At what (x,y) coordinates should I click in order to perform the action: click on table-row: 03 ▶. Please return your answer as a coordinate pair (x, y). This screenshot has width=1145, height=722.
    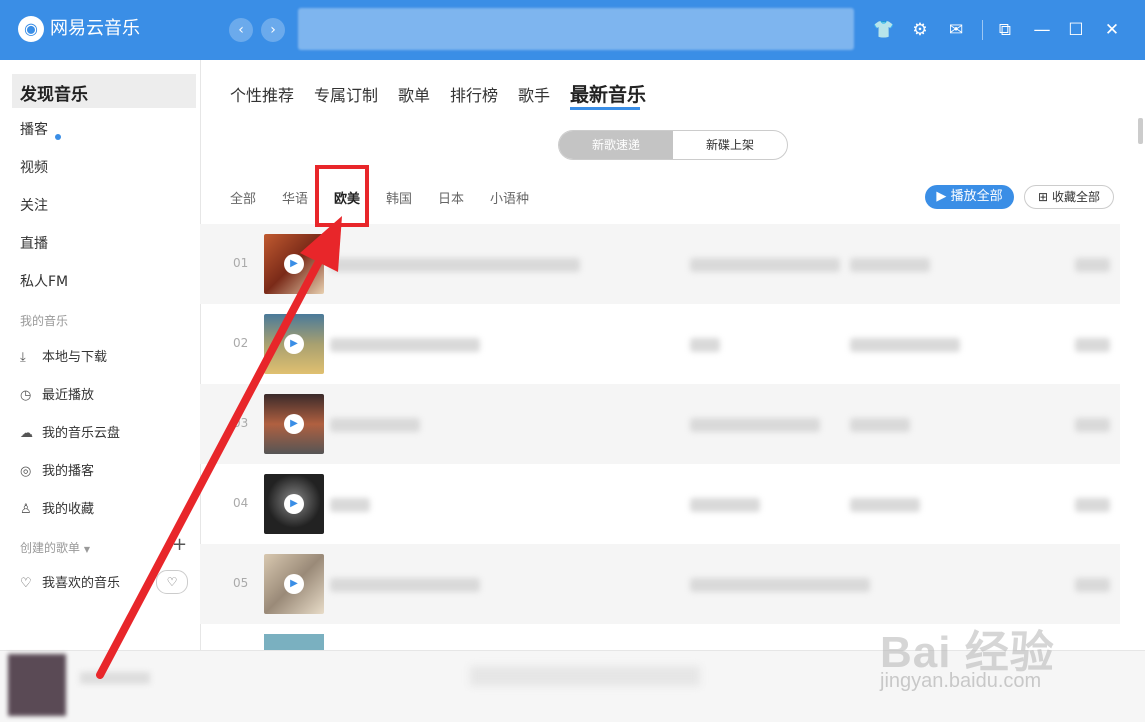
    Looking at the image, I should click on (660, 424).